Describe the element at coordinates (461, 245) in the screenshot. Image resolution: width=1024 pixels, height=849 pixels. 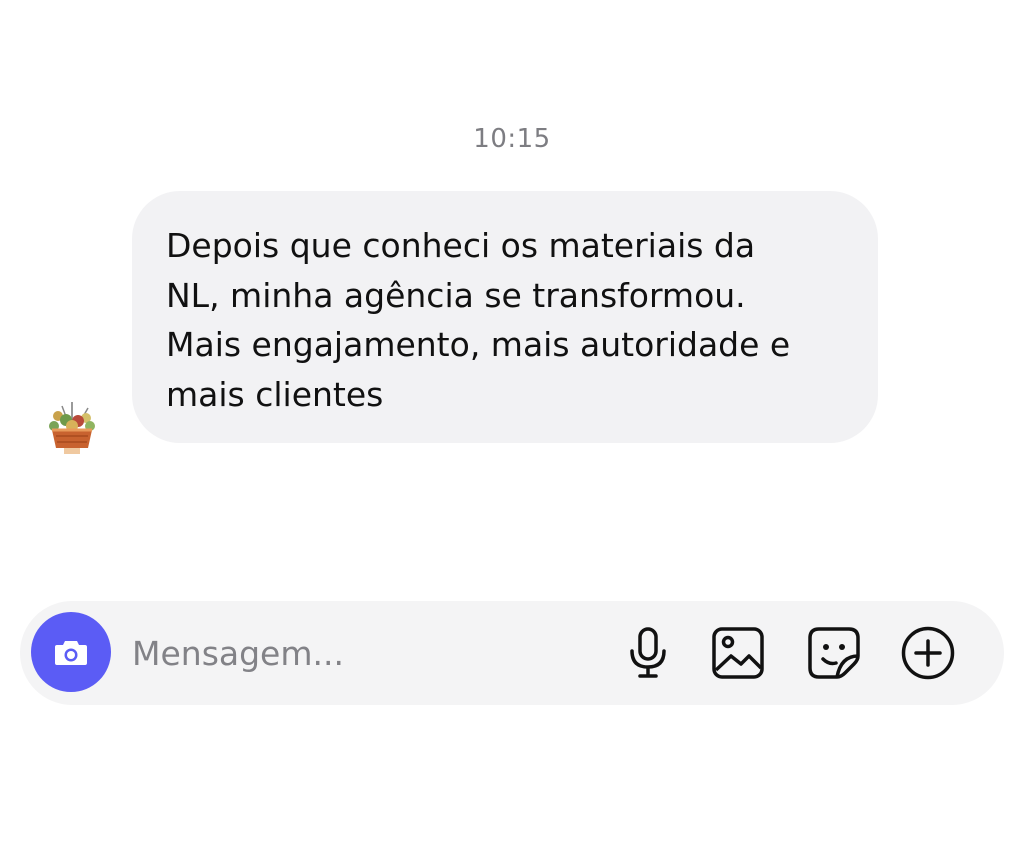
I see `message-line: Depois que conheci os materiais da` at that location.